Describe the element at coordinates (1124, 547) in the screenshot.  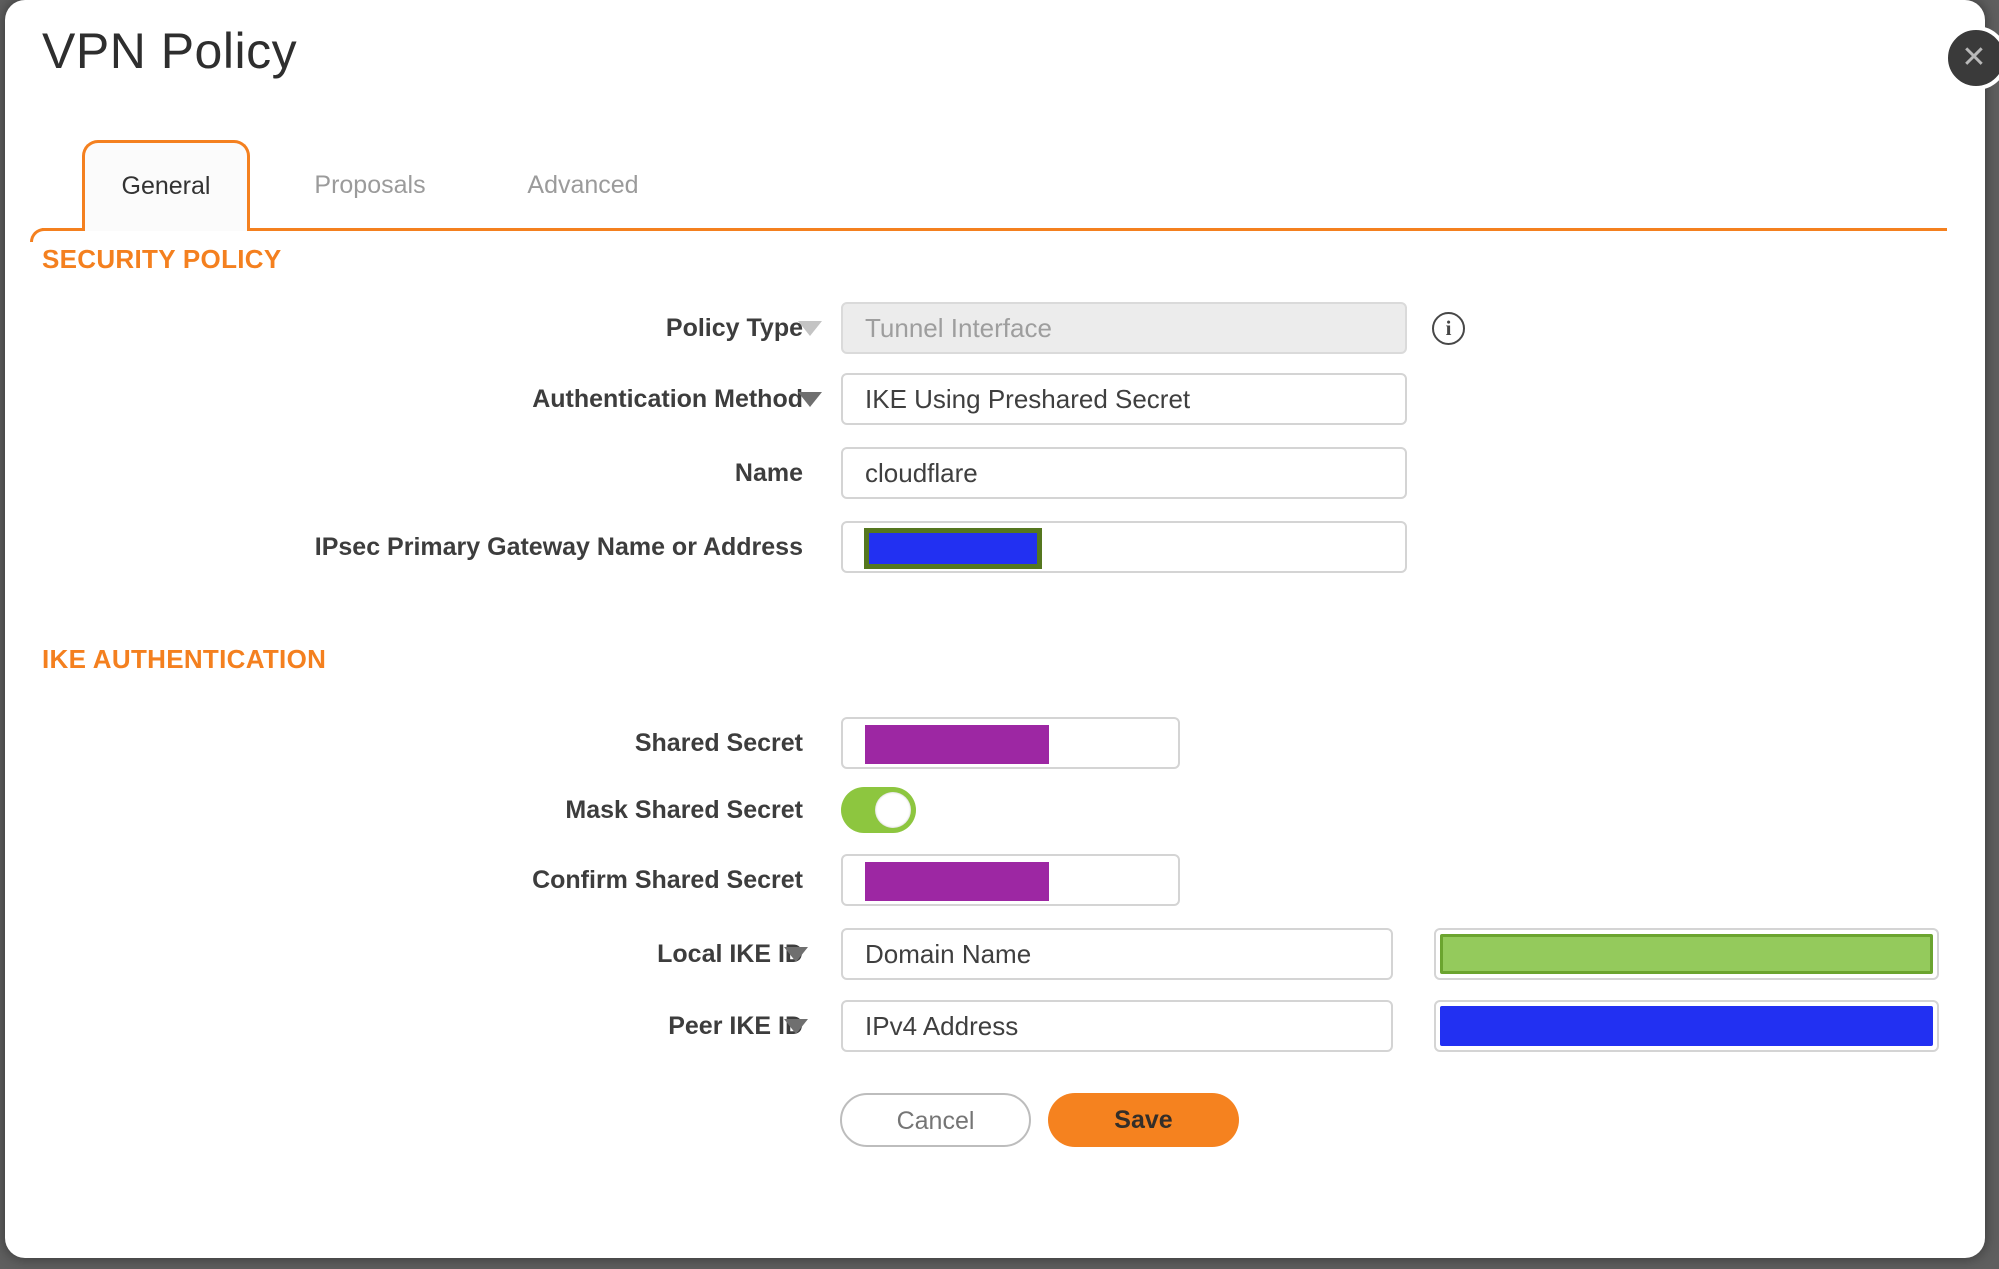
I see `gateway-input` at that location.